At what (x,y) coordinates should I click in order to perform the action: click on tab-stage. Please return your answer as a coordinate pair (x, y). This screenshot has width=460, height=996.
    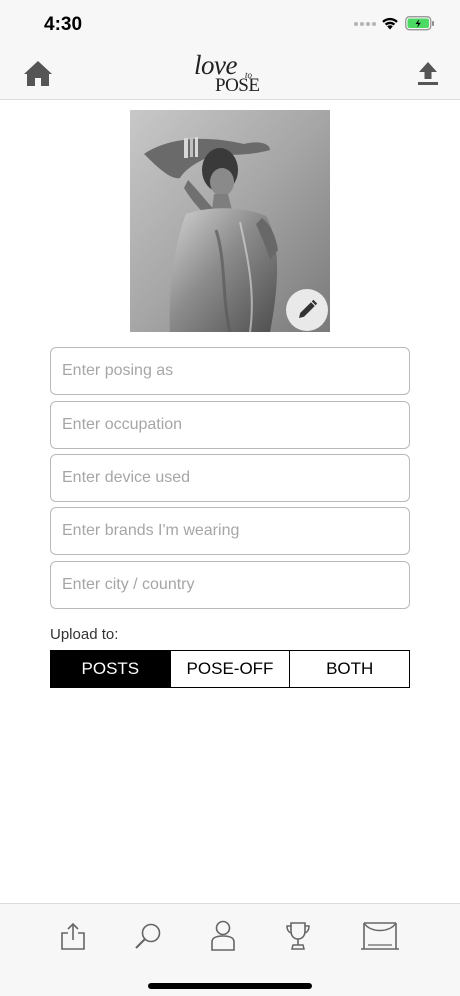
    Looking at the image, I should click on (380, 936).